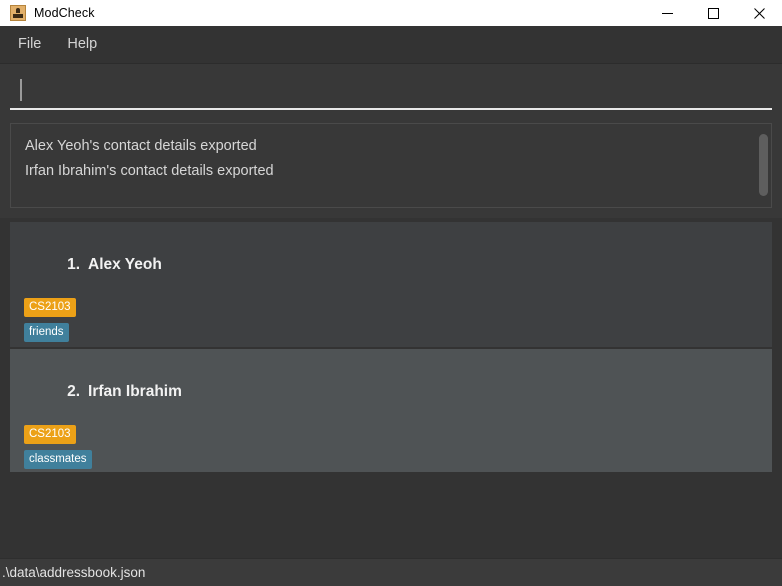  What do you see at coordinates (29, 44) in the screenshot?
I see `menu-item-file: File` at bounding box center [29, 44].